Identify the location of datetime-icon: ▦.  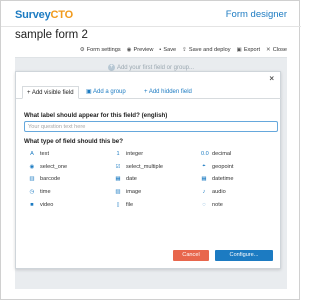
(204, 179).